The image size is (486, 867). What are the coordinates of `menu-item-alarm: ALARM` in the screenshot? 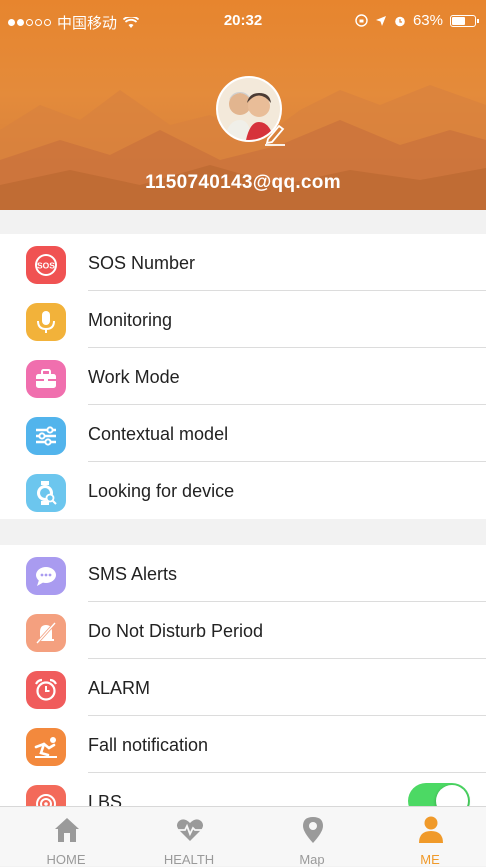 It's located at (243, 687).